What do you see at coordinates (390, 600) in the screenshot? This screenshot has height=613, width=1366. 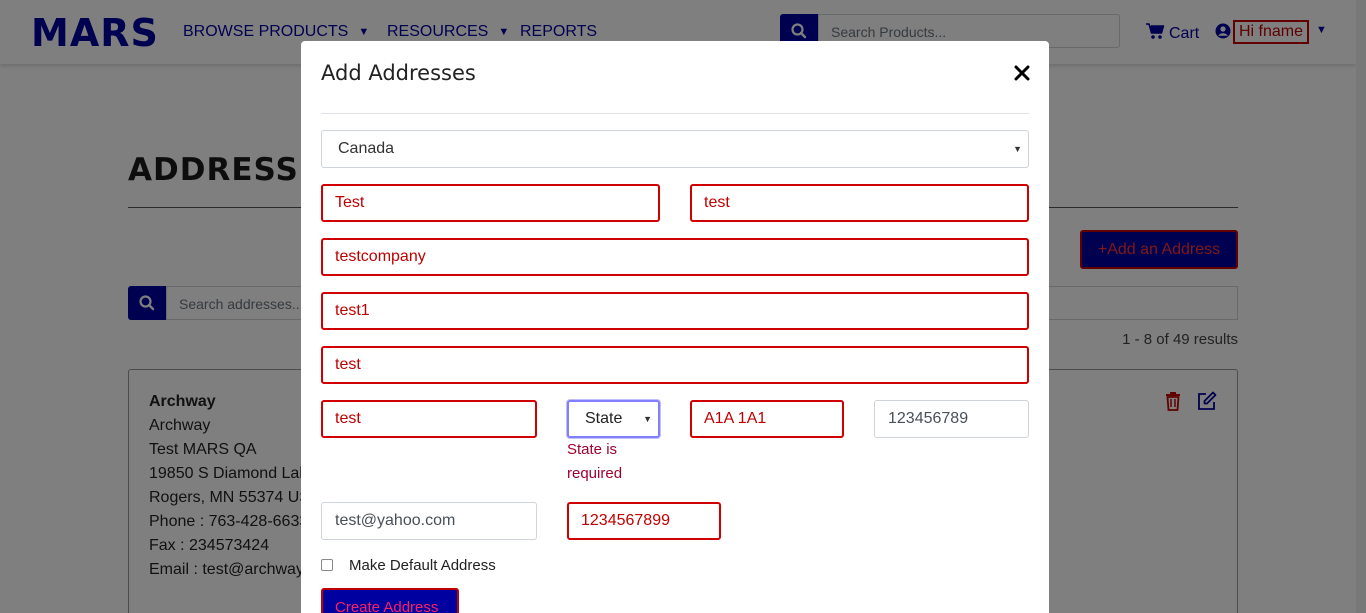 I see `create-address-button: Create Address` at bounding box center [390, 600].